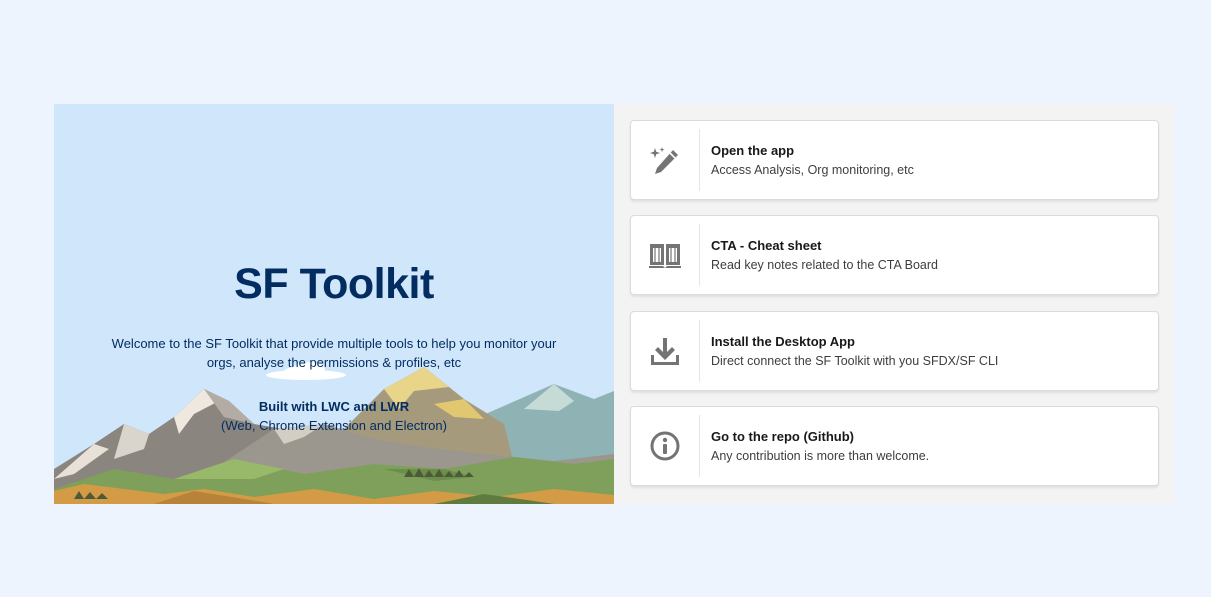 This screenshot has width=1211, height=597. Describe the element at coordinates (812, 170) in the screenshot. I see `card-subtitle: Access Analysis, Org monitoring, etc` at that location.